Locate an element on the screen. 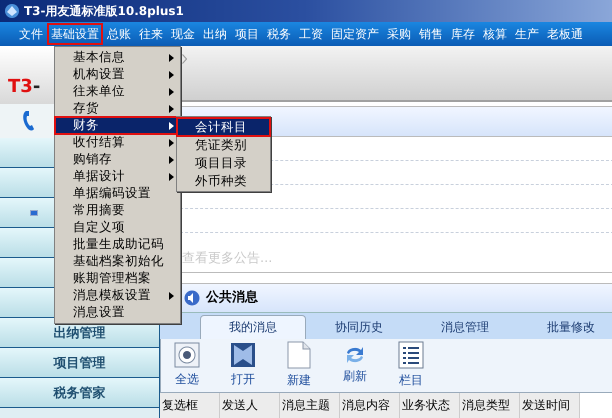 The width and height of the screenshot is (612, 418). logo-text: T3- is located at coordinates (24, 87).